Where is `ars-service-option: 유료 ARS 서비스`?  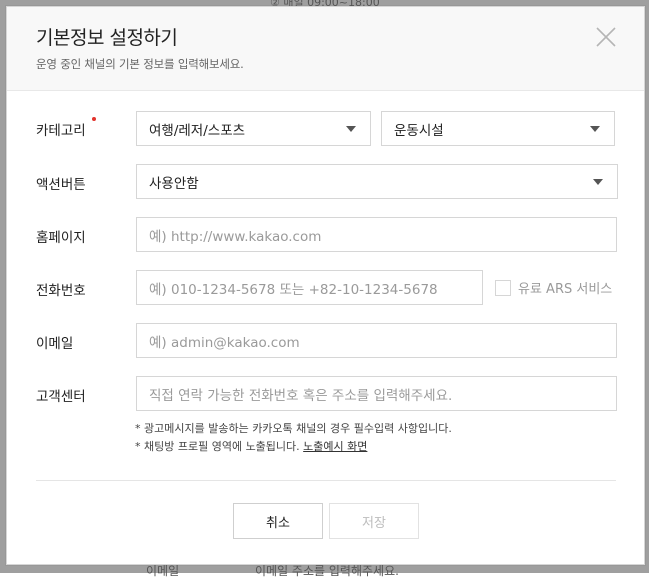 ars-service-option: 유료 ARS 서비스 is located at coordinates (553, 287).